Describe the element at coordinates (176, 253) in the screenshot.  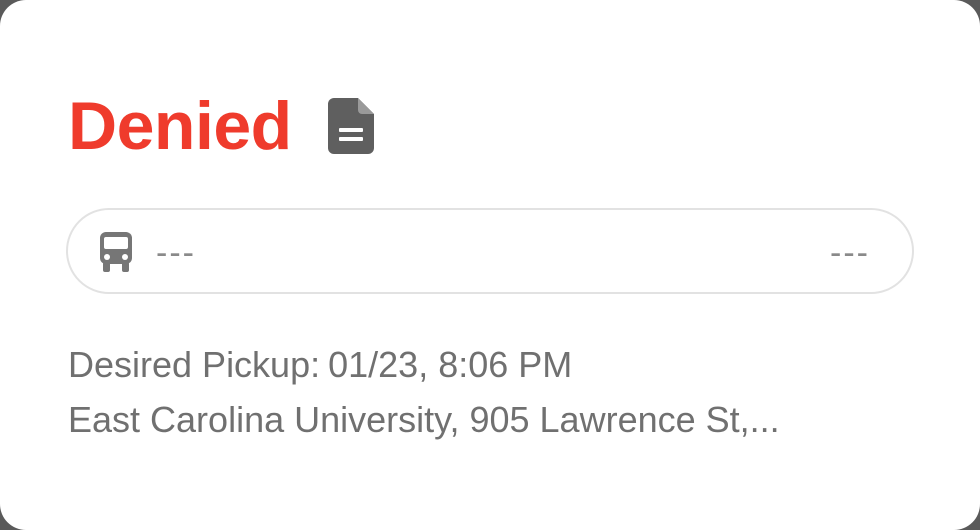
I see `route-origin: ---` at that location.